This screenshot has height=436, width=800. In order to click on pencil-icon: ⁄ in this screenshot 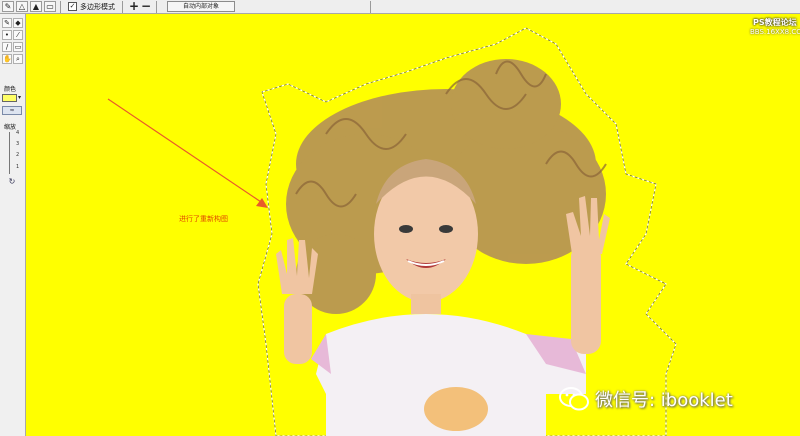, I will do `click(18, 35)`.